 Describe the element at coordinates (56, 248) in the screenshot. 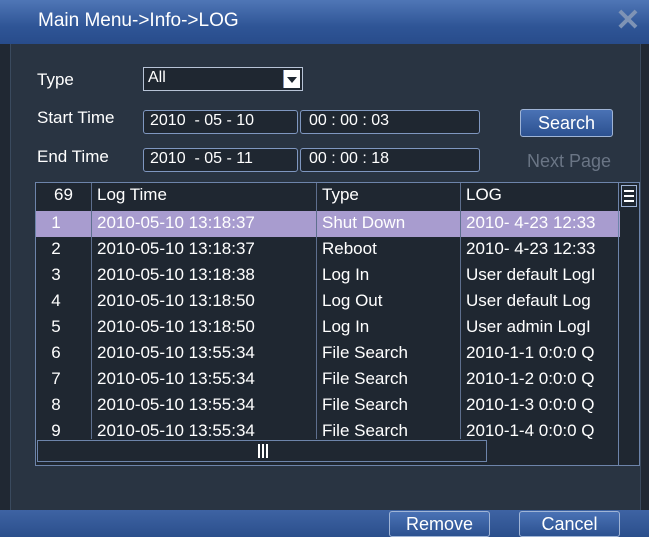

I see `row-number: 2` at that location.